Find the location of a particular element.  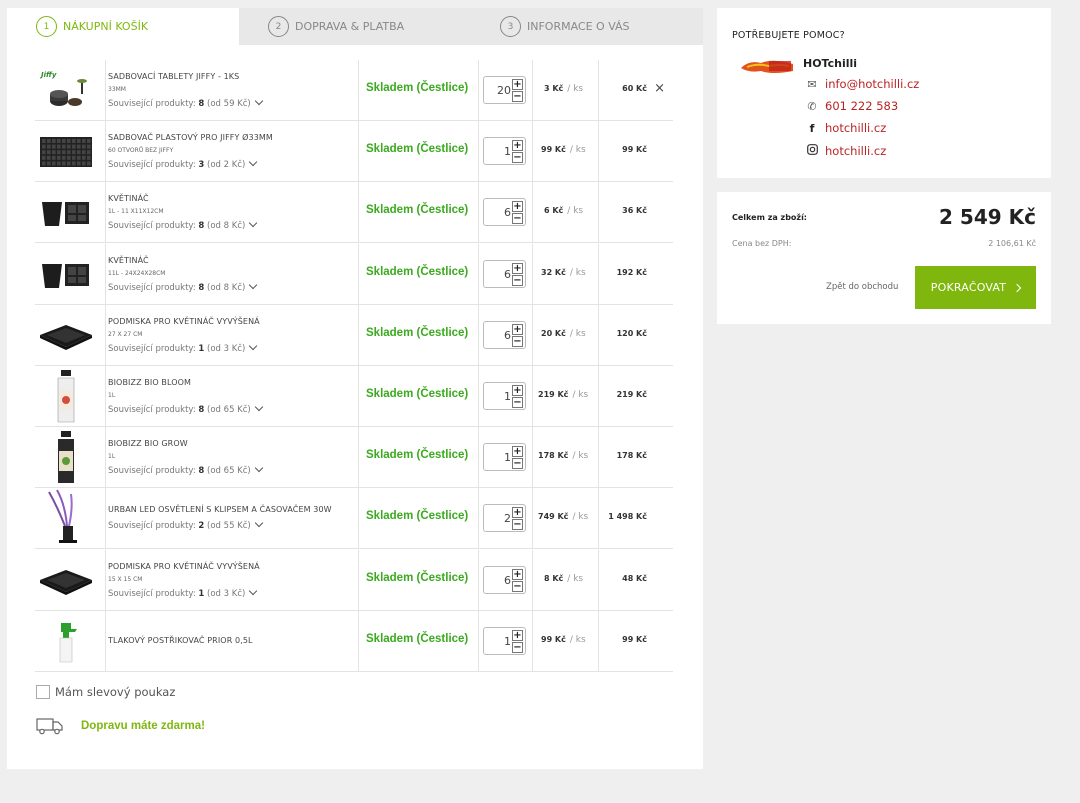

quantity-value: 20 is located at coordinates (504, 90).